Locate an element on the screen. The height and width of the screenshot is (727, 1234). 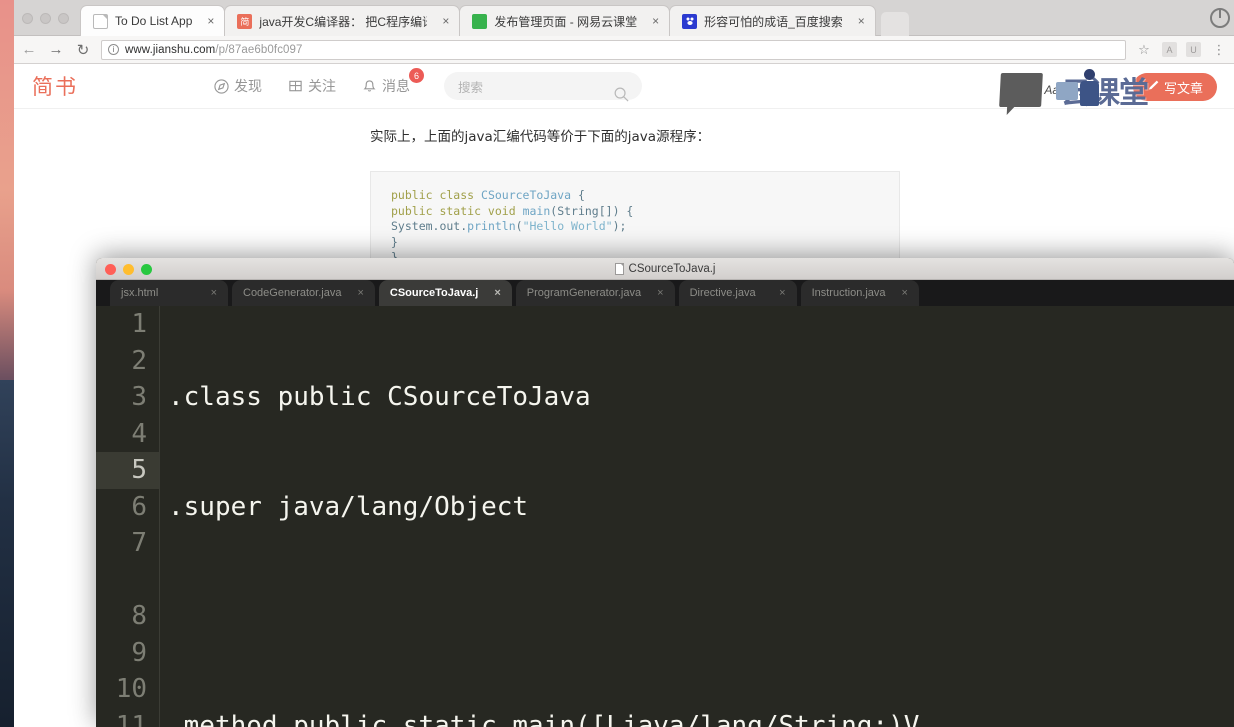
jianshu-logo: 简书 is located at coordinates (55, 86).